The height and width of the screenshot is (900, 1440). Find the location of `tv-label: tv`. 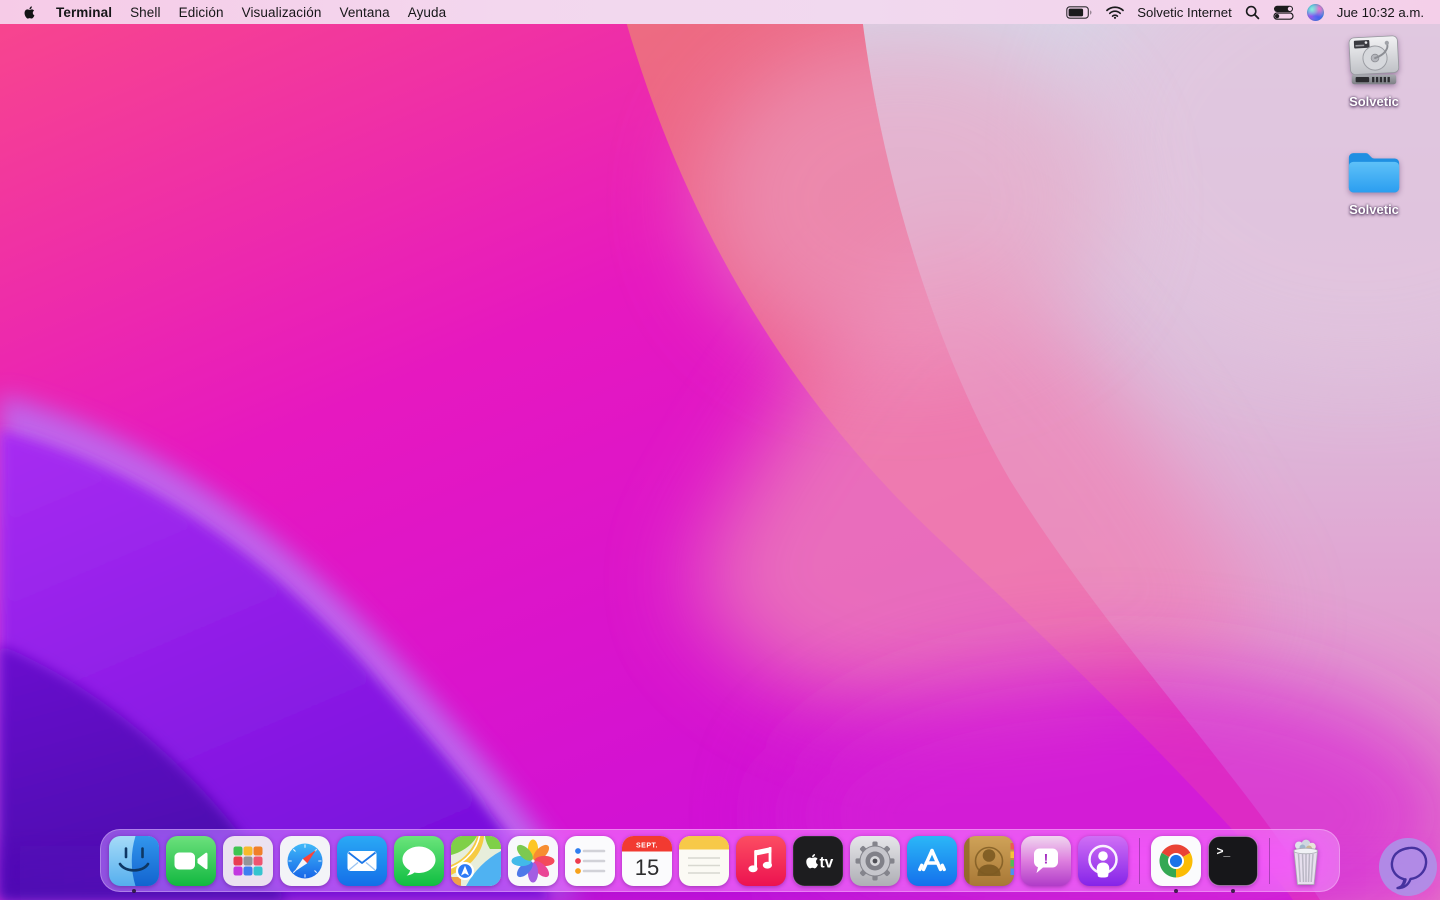

tv-label: tv is located at coordinates (827, 862).